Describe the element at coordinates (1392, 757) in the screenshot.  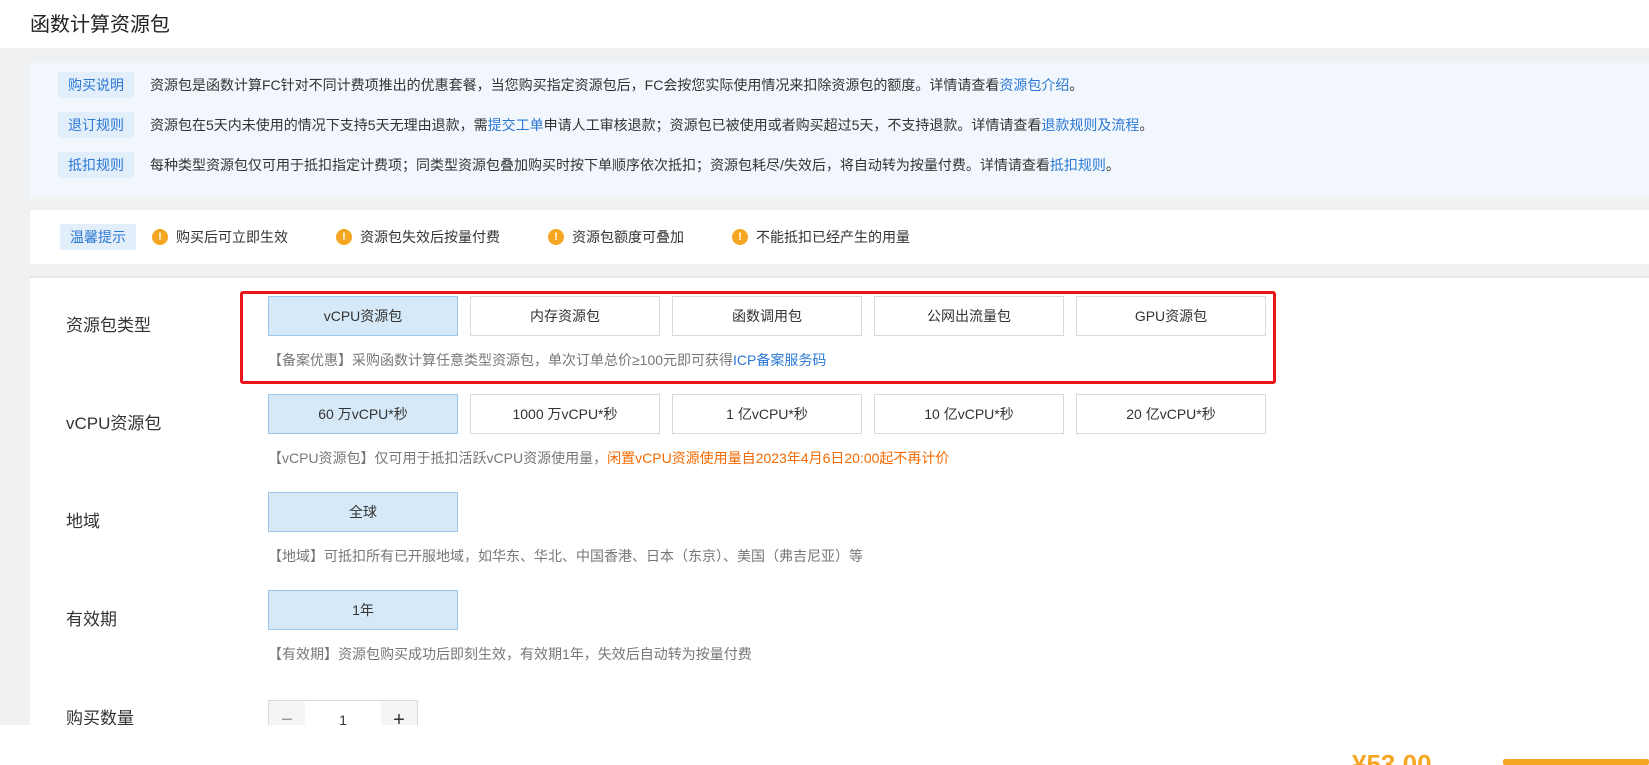
I see `total-price: ¥53.00` at that location.